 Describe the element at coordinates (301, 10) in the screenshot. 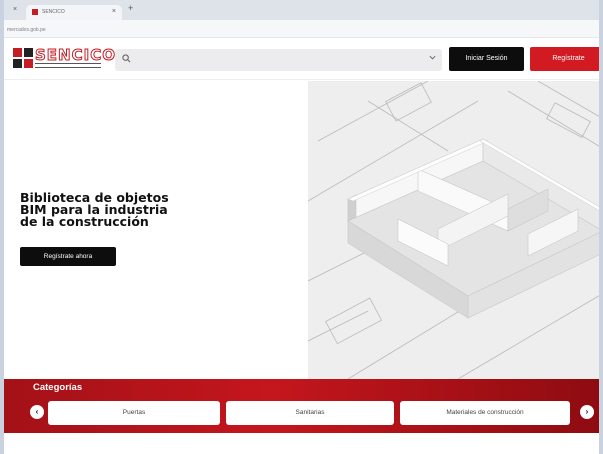

I see `browser-tab-bar: × SENCICO × +` at that location.